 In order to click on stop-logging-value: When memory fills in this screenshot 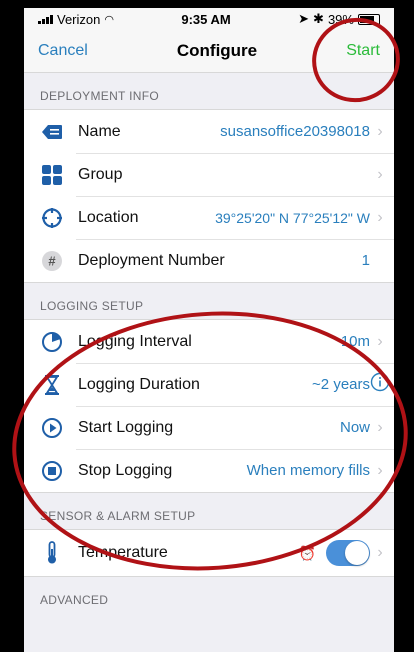, I will do `click(308, 470)`.